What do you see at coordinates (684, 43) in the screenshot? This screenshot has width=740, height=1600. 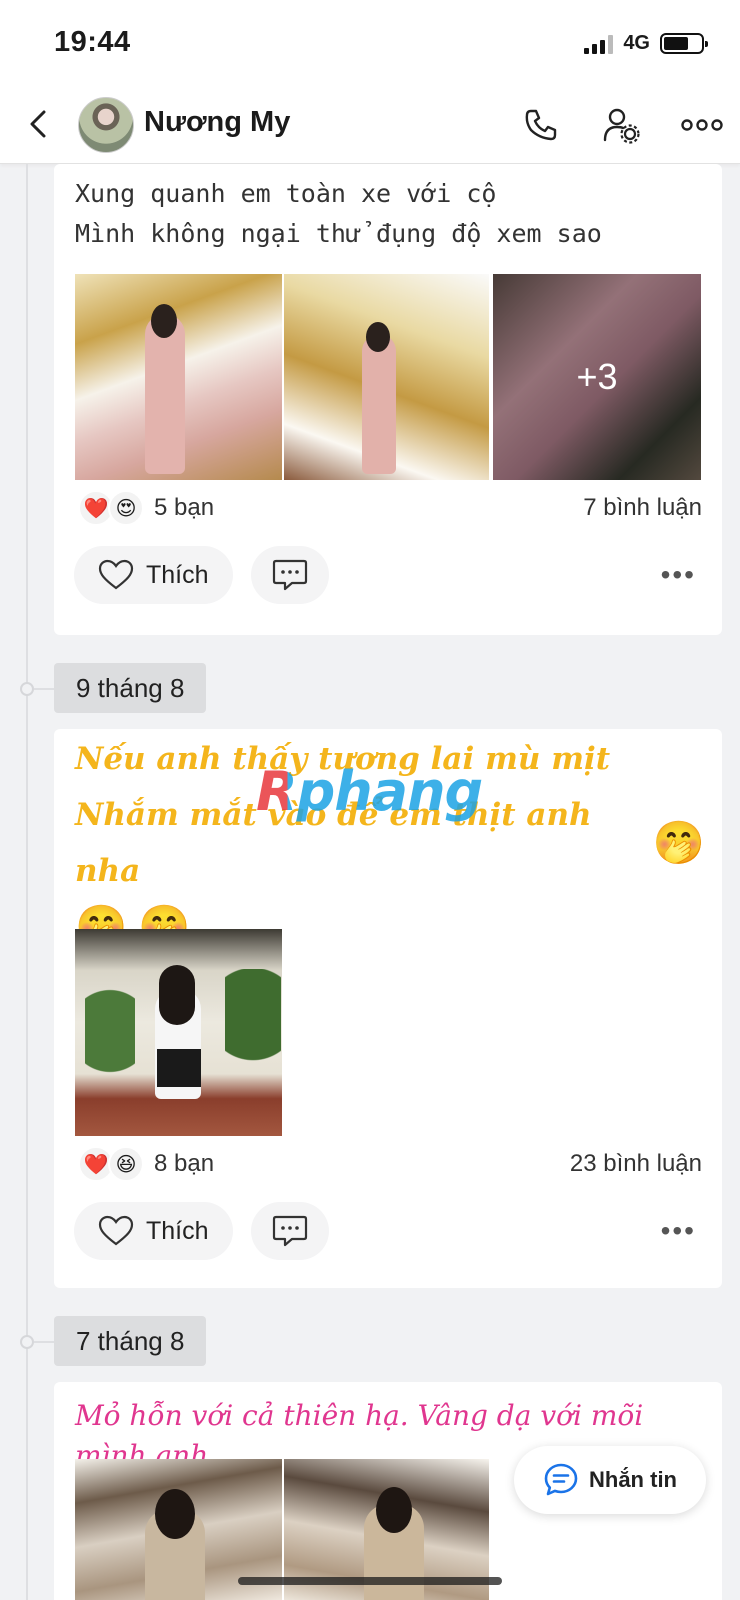 I see `battery-icon` at bounding box center [684, 43].